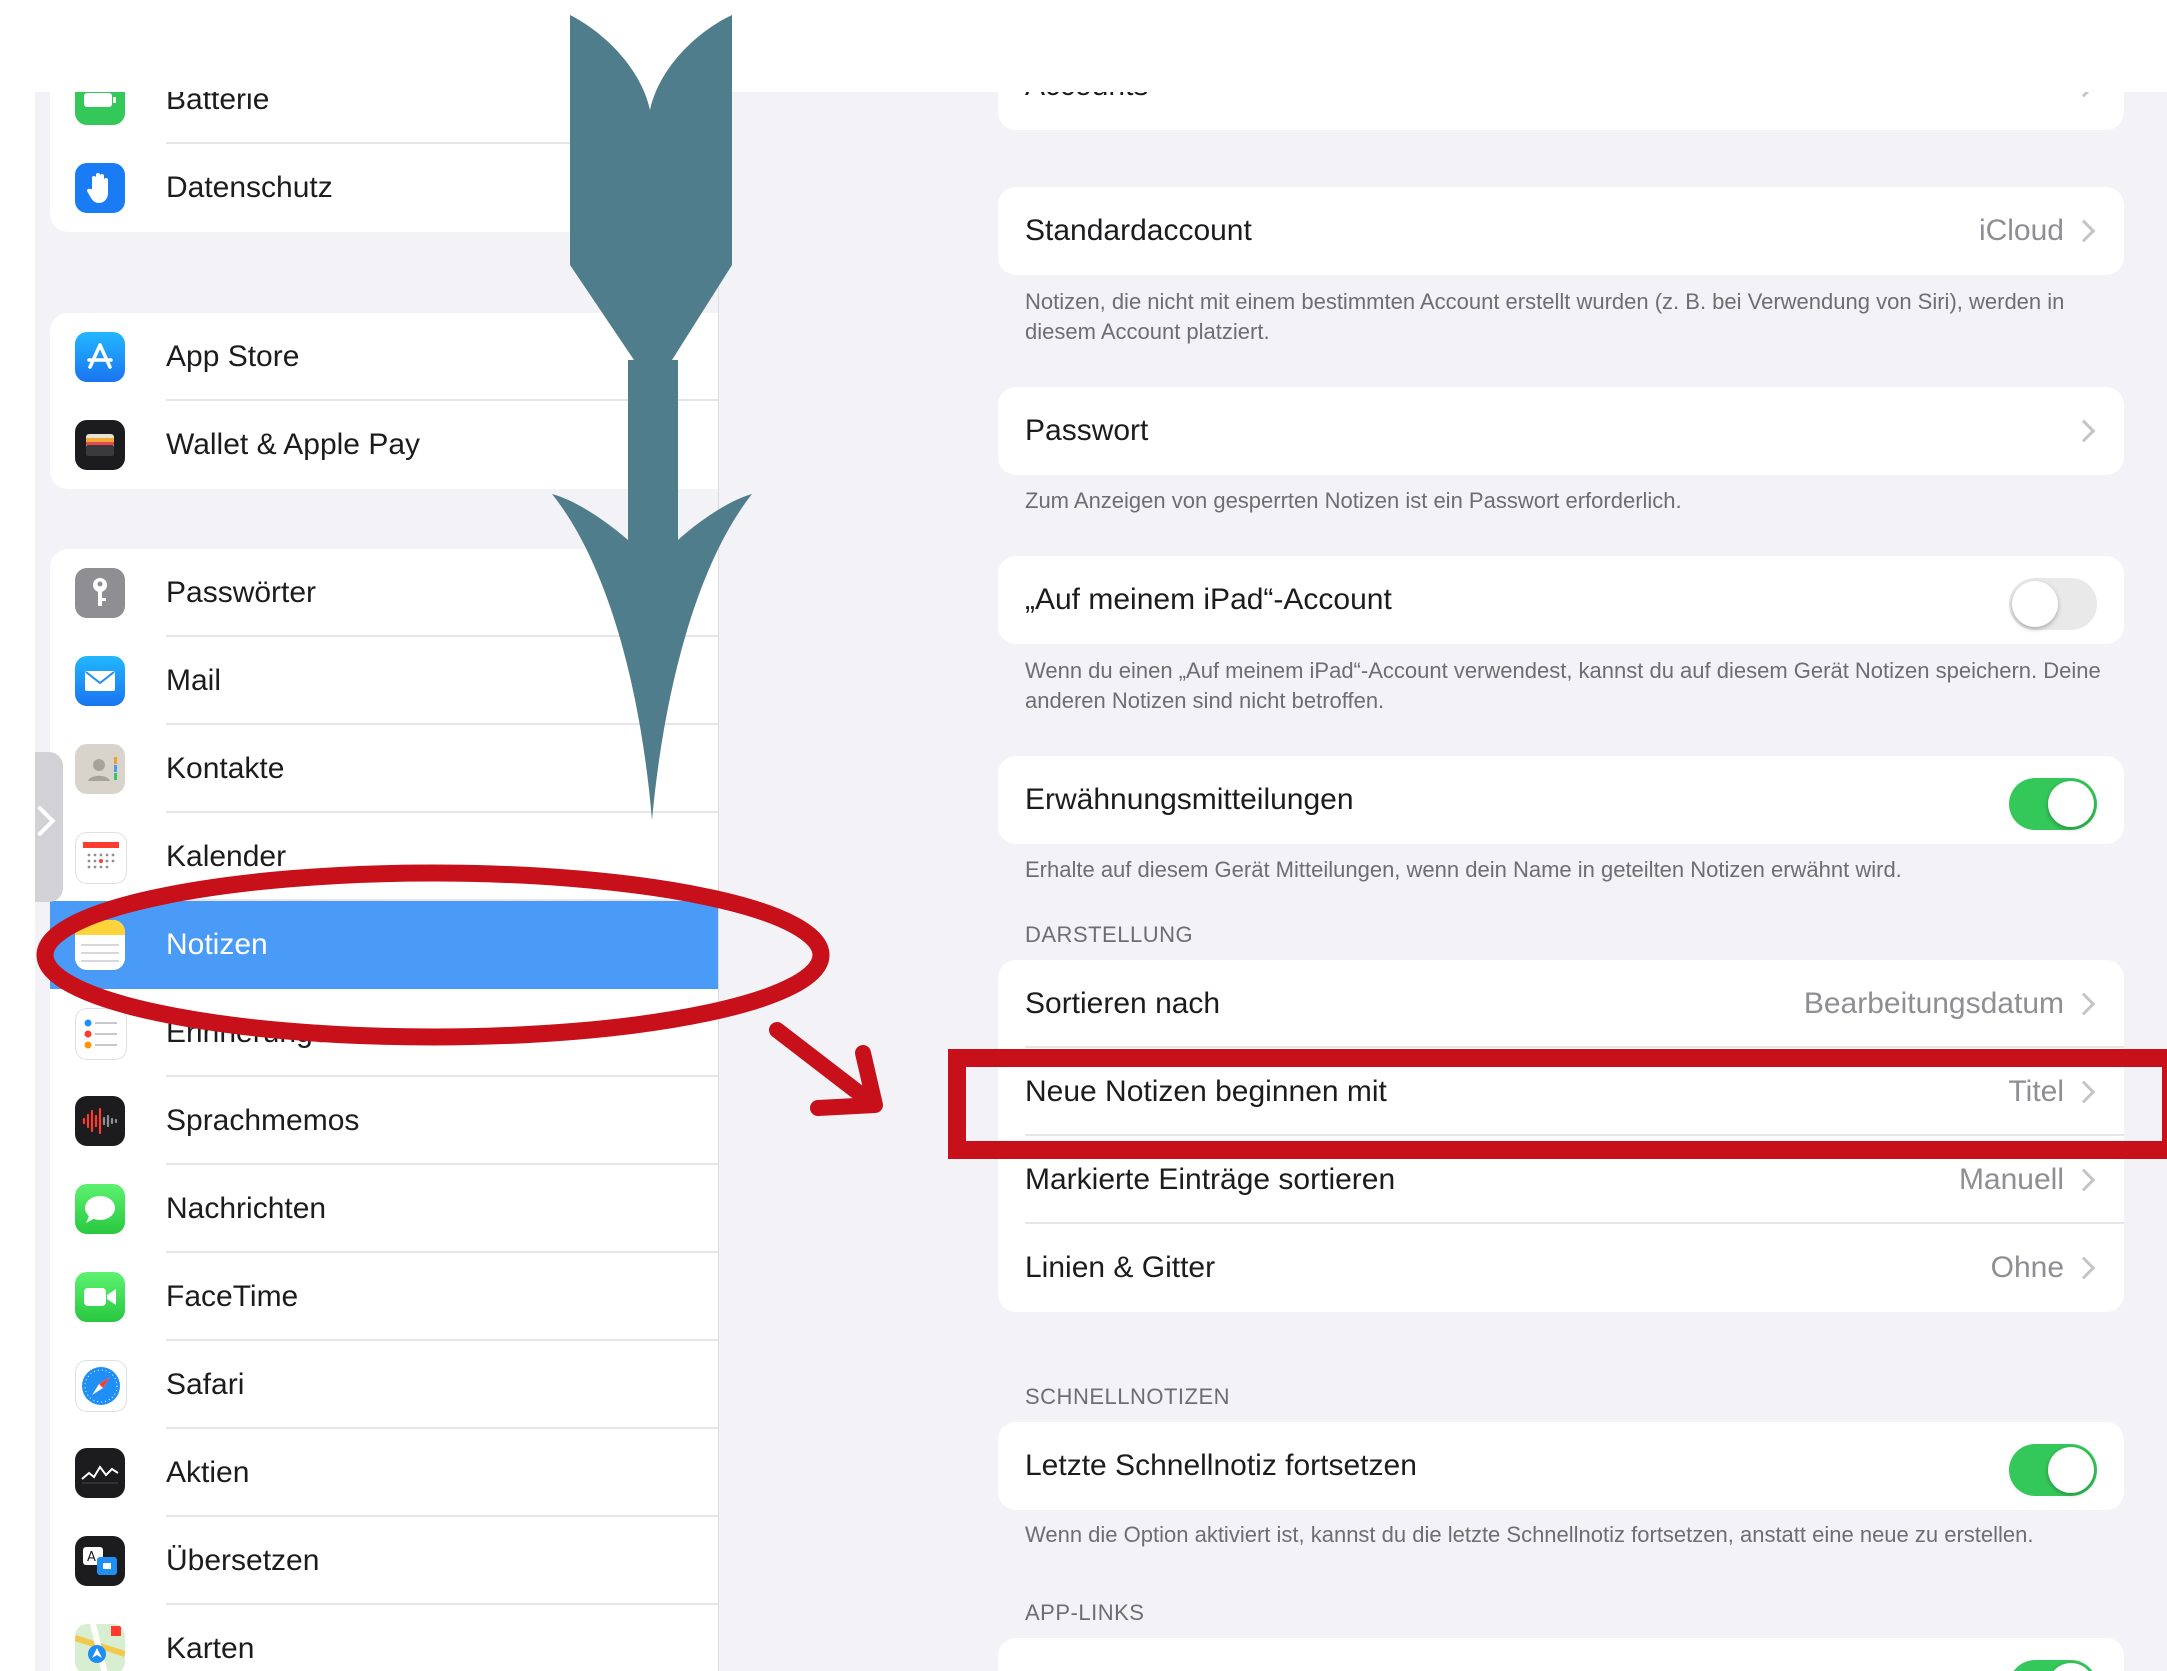 The height and width of the screenshot is (1671, 2167). What do you see at coordinates (384, 857) in the screenshot?
I see `sidebar-item-kalender: Kalender` at bounding box center [384, 857].